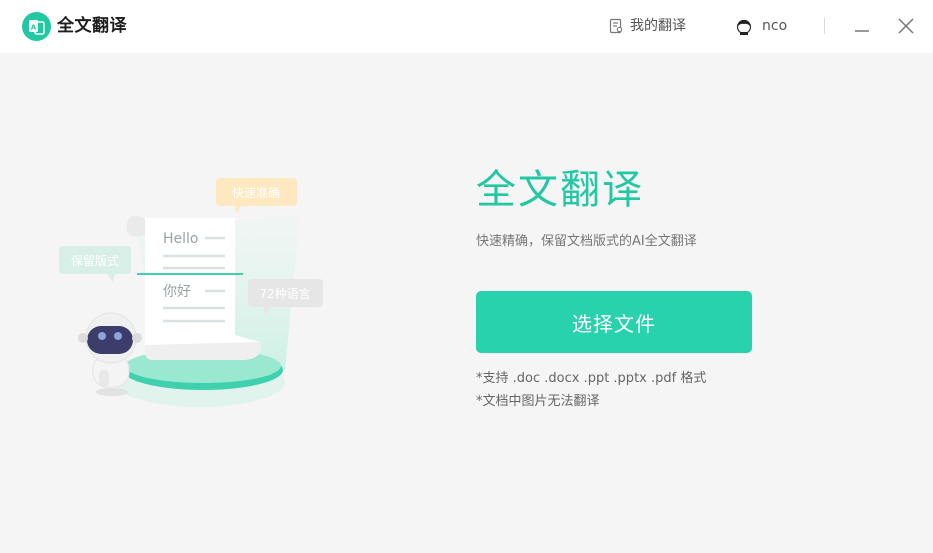 This screenshot has width=933, height=553. What do you see at coordinates (761, 26) in the screenshot?
I see `user-menu: nco` at bounding box center [761, 26].